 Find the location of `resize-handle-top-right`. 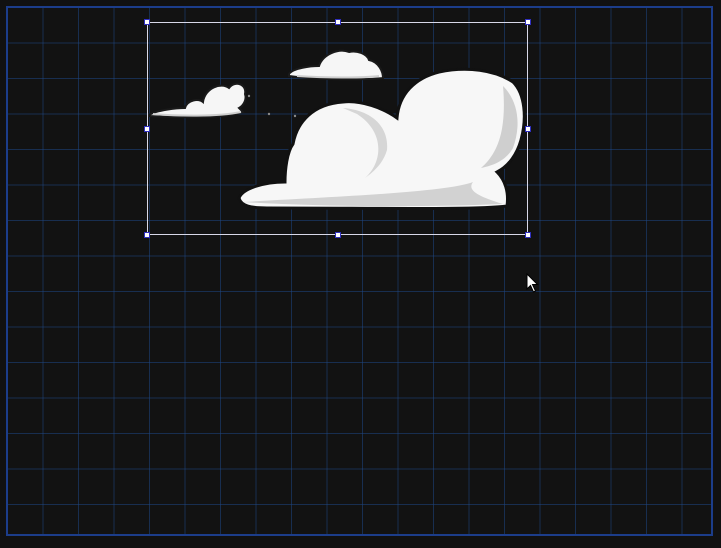

resize-handle-top-right is located at coordinates (528, 22).